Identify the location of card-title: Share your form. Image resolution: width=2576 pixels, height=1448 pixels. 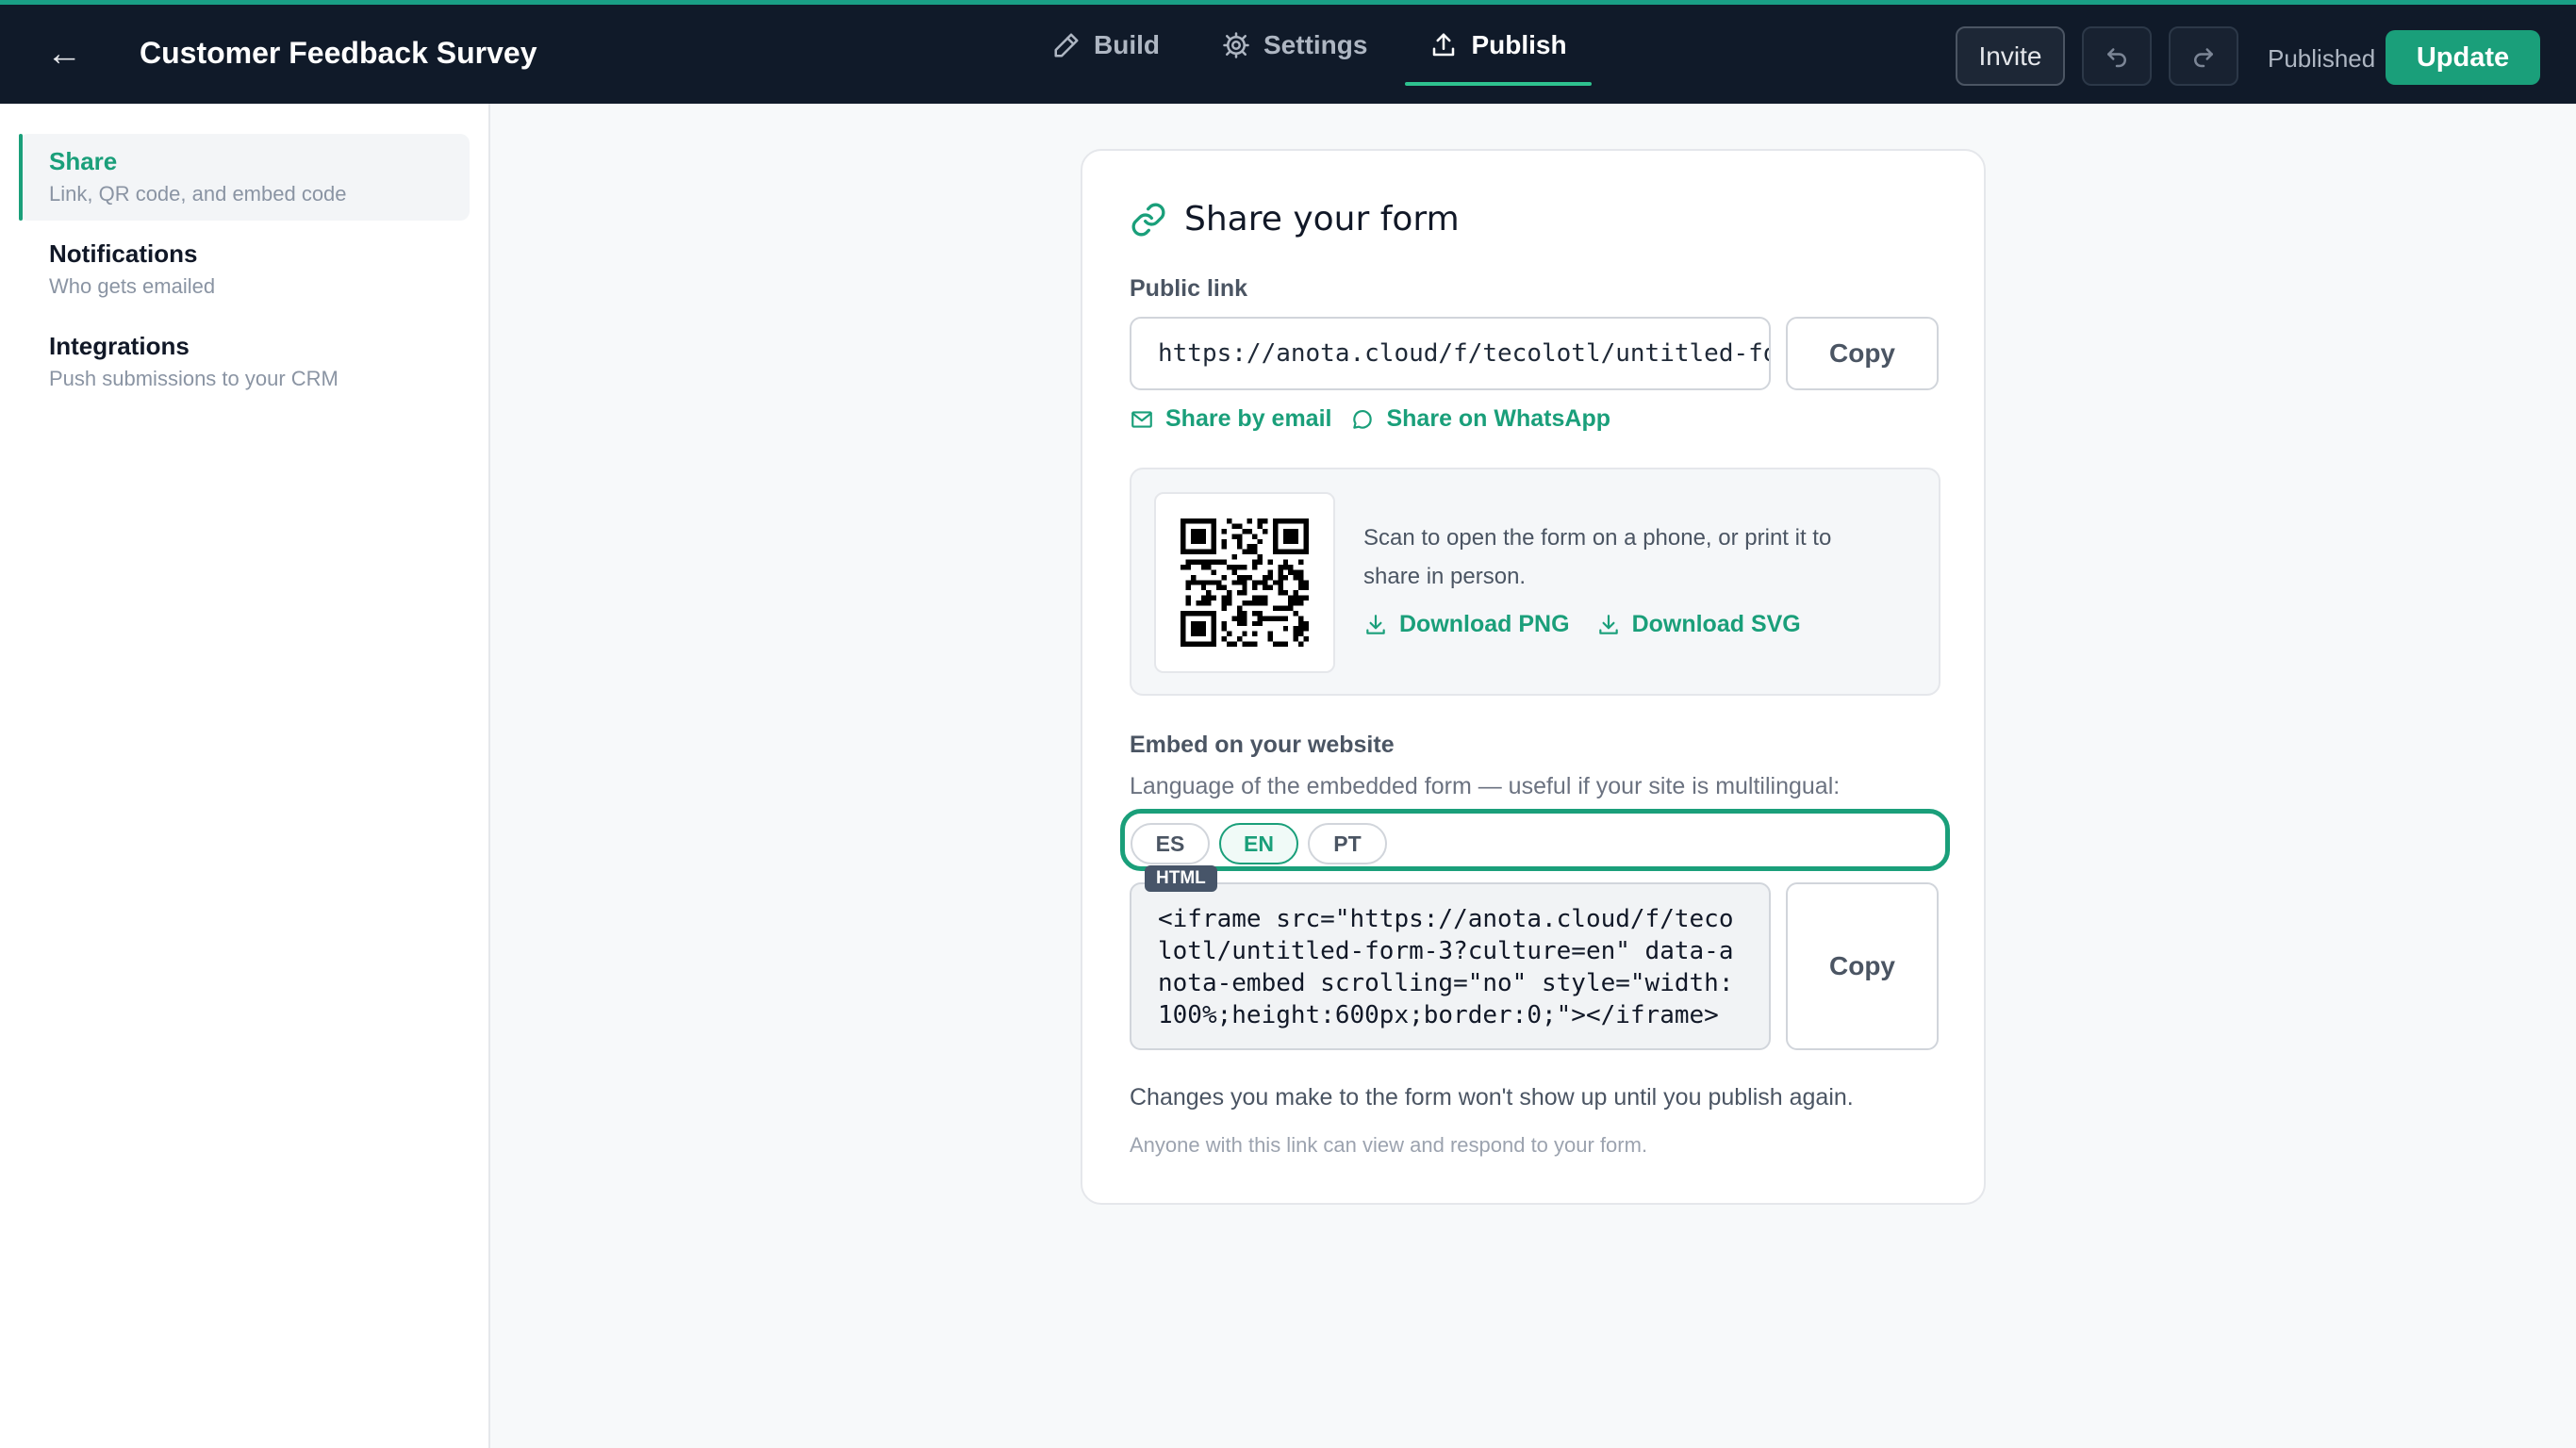
(1322, 219).